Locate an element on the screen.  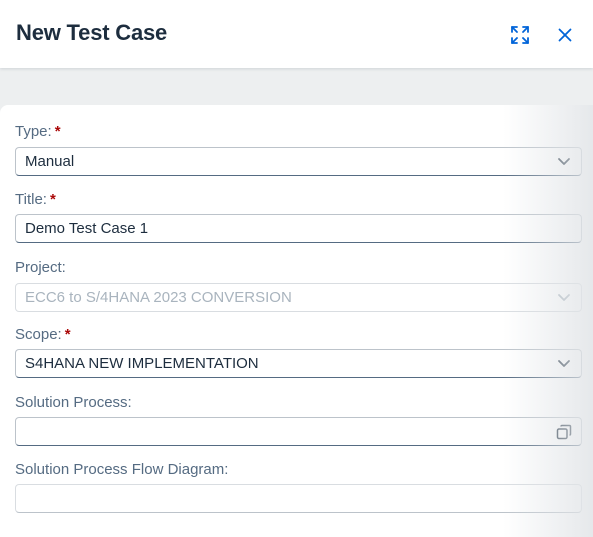
close-button is located at coordinates (565, 36).